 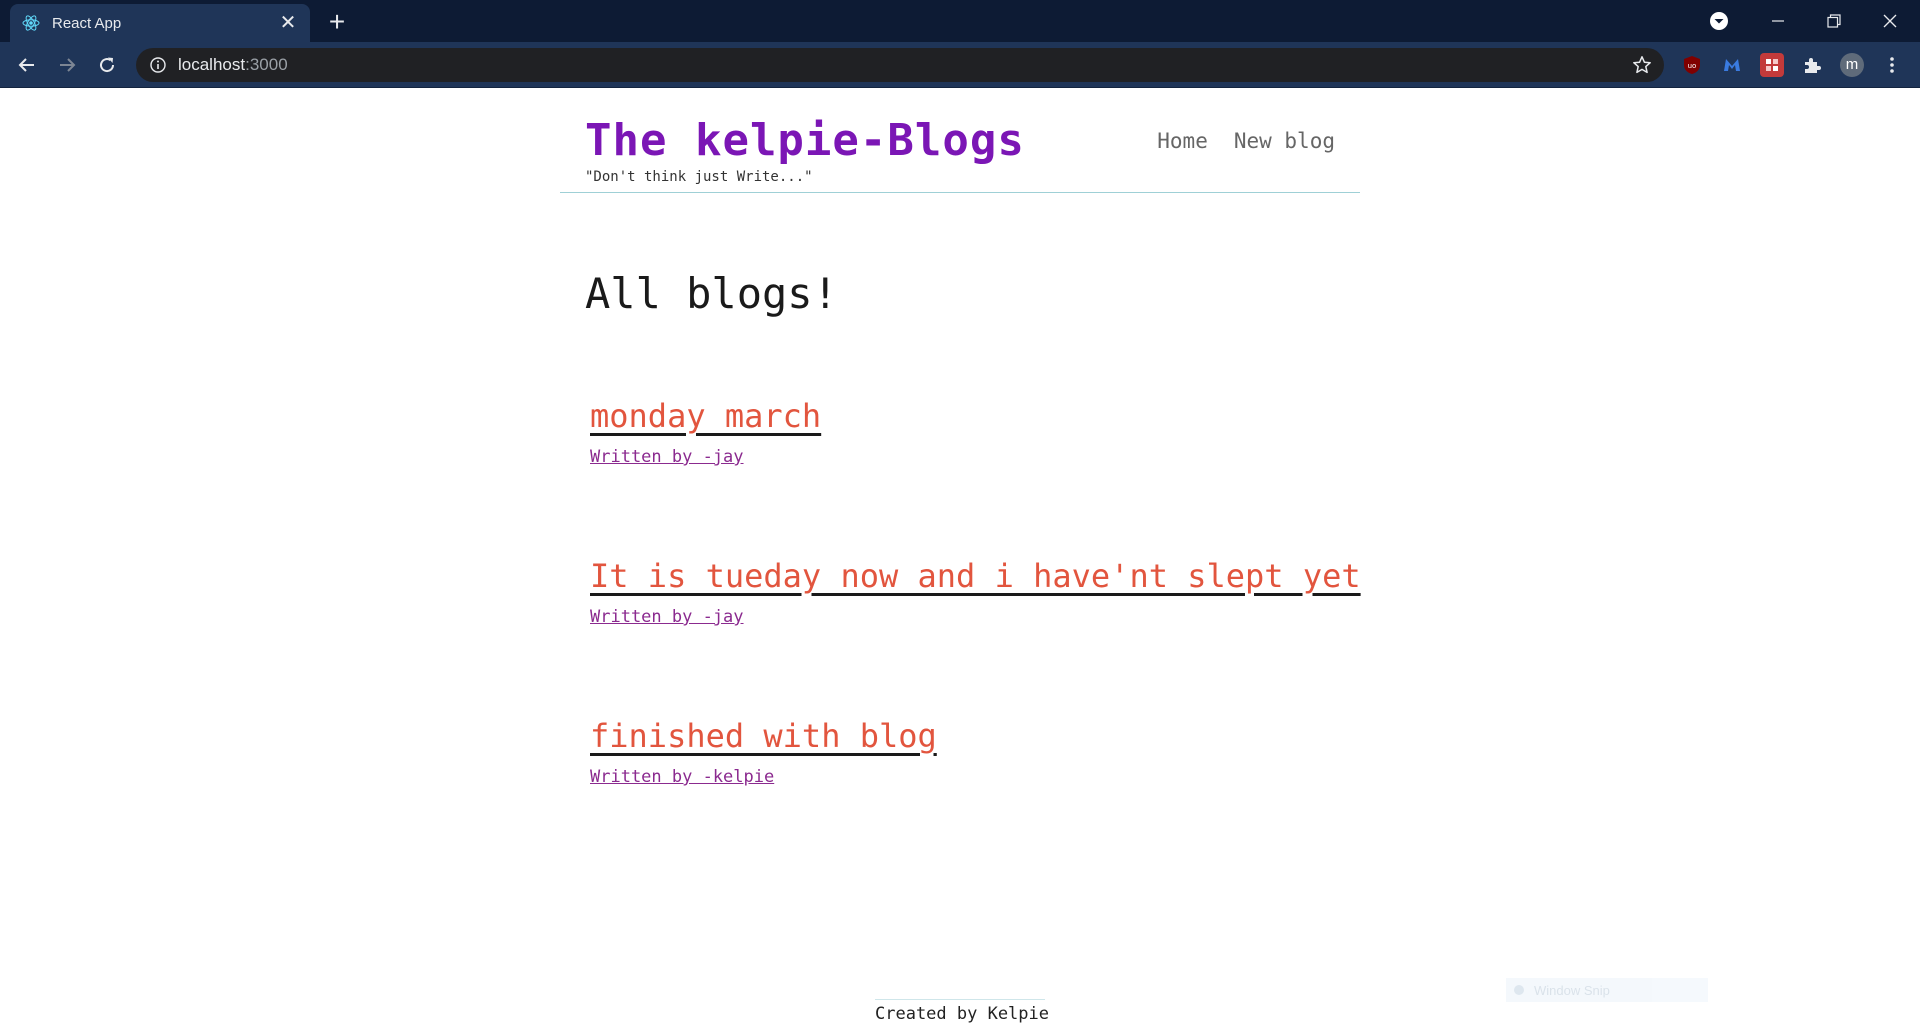 I want to click on back-arrow-icon, so click(x=27, y=65).